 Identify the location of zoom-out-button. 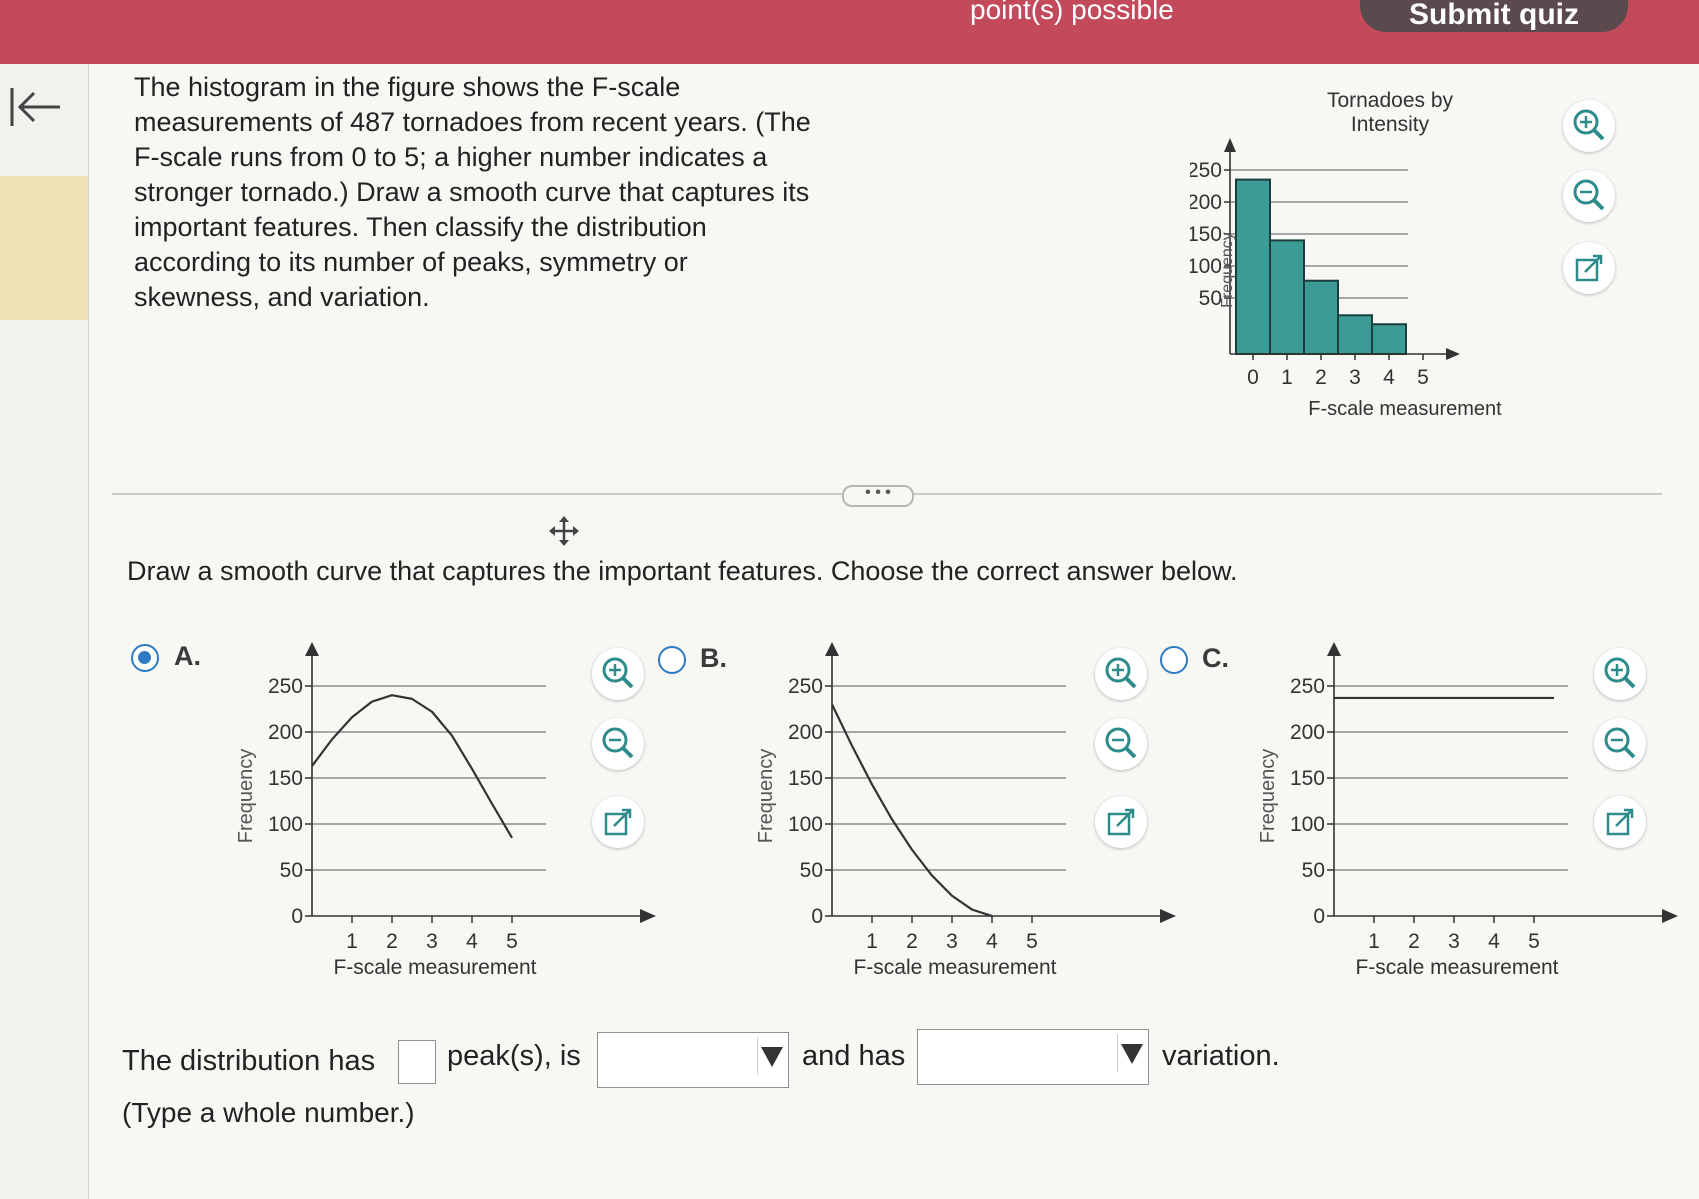
(1589, 196).